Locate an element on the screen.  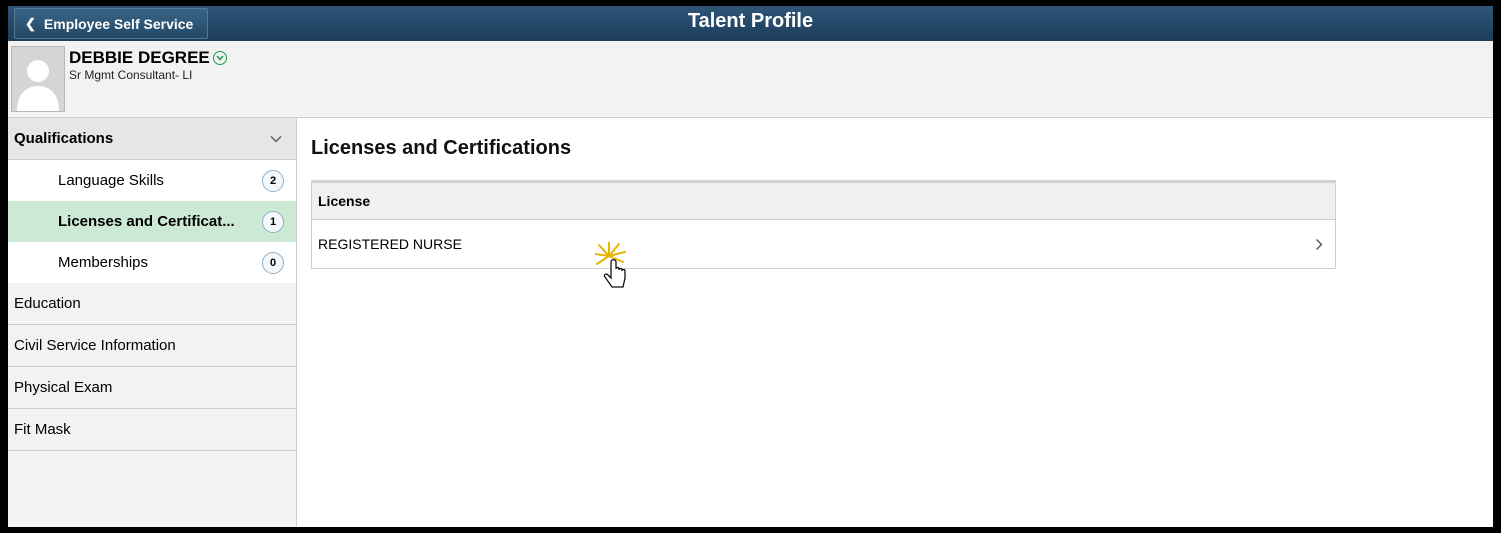
banner: ❮ Employee Self Service Talent Profile is located at coordinates (750, 23).